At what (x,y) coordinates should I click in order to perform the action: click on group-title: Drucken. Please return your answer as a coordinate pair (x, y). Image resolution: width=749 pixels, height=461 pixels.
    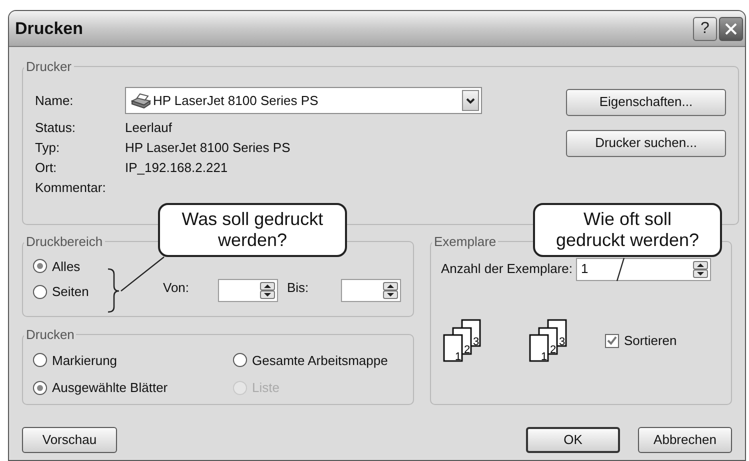
    Looking at the image, I should click on (50, 335).